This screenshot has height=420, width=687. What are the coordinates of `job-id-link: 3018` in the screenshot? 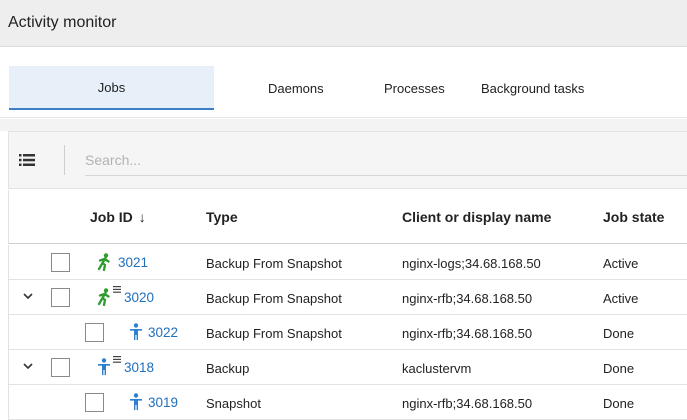 It's located at (139, 367).